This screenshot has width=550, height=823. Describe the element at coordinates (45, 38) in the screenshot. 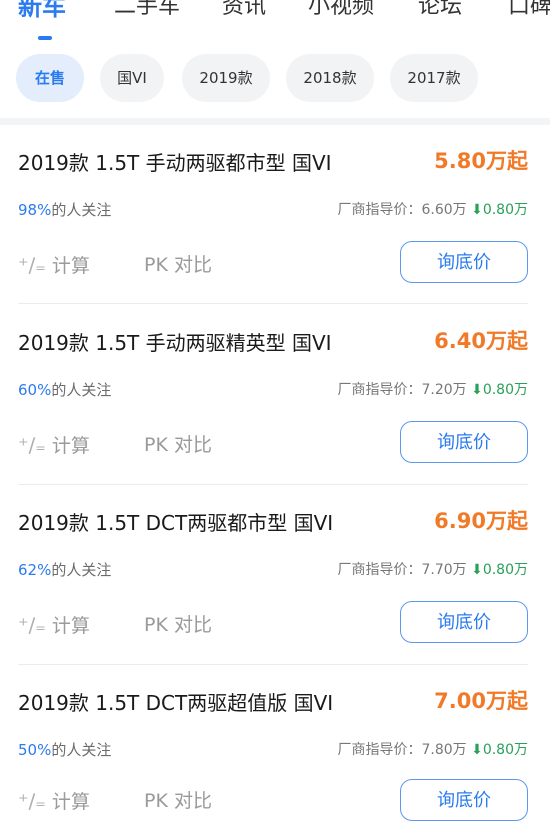

I see `active-tab-indicator` at that location.